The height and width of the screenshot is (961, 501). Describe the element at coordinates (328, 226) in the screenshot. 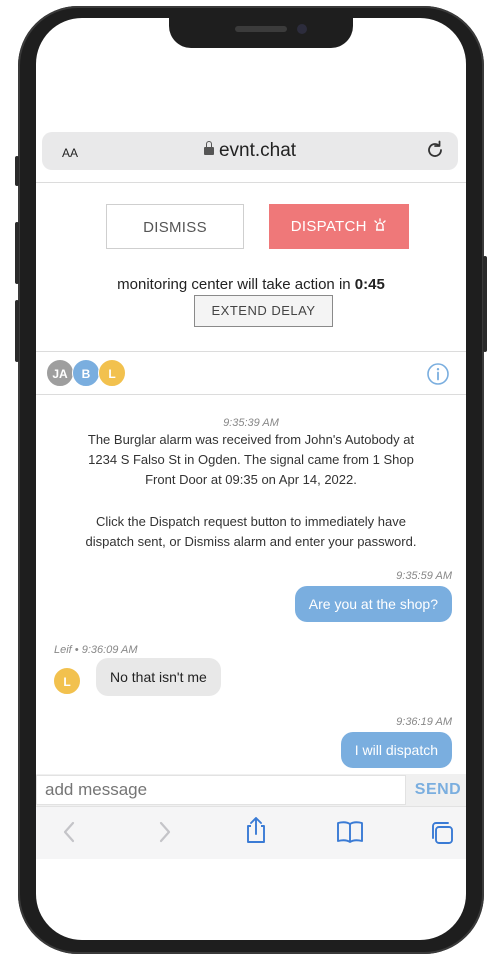

I see `dispatch-label: DISPATCH` at that location.